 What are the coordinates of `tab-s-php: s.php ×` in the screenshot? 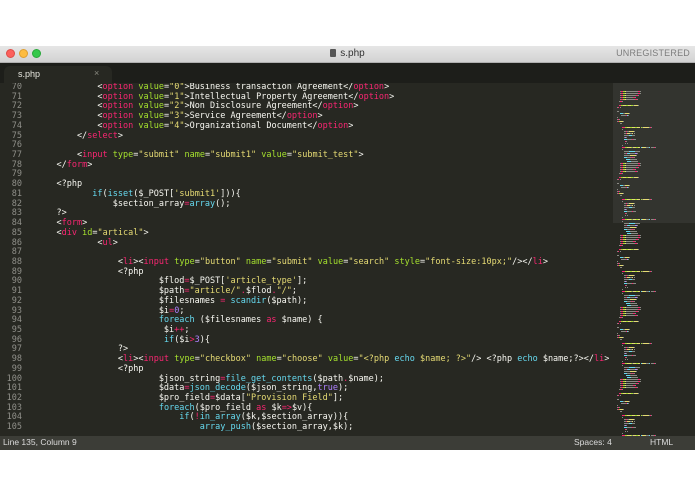 It's located at (58, 74).